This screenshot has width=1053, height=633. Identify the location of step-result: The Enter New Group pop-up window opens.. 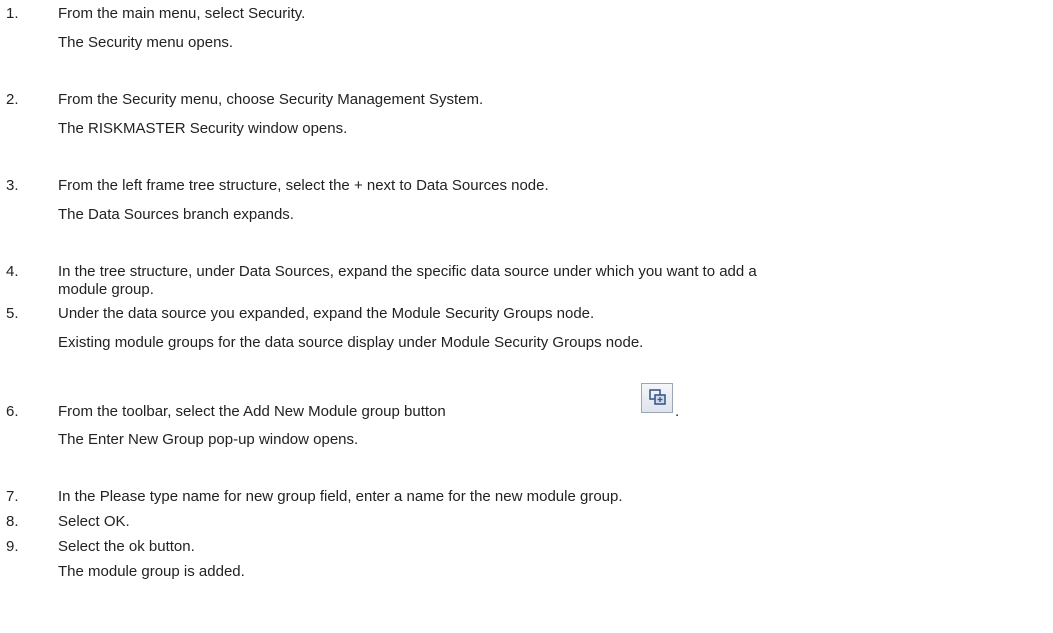
(208, 439).